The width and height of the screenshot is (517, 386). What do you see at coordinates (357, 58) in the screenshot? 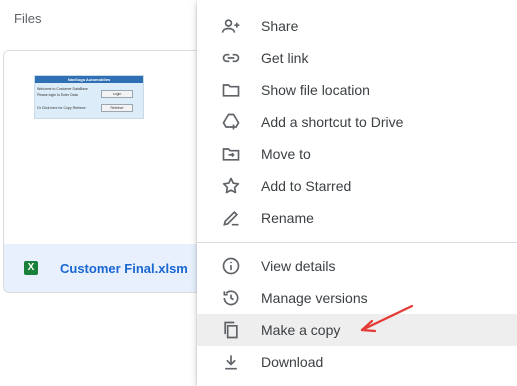
I see `menu-item-get-link: Get link` at bounding box center [357, 58].